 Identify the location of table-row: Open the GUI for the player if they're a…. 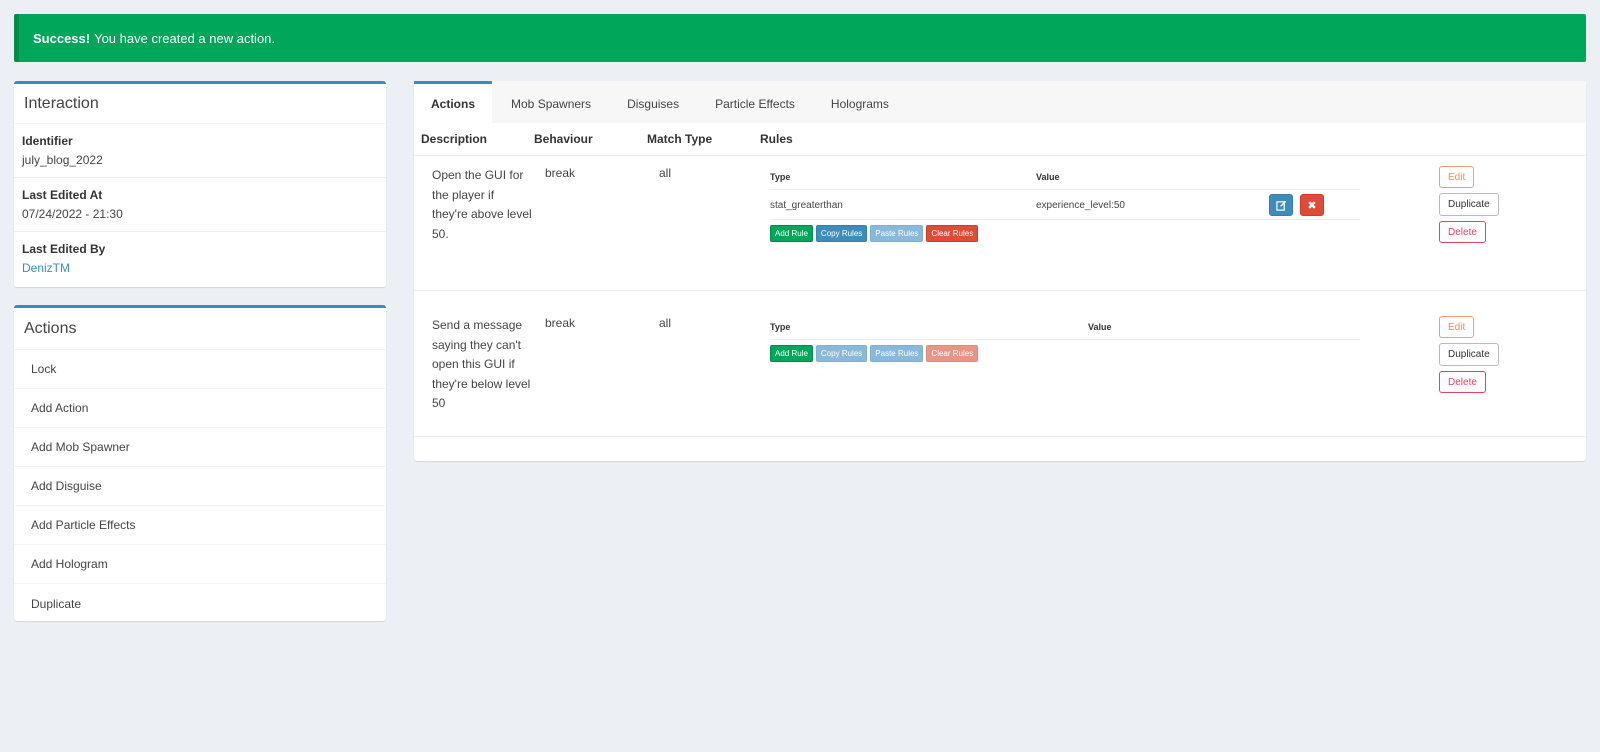
(1000, 223).